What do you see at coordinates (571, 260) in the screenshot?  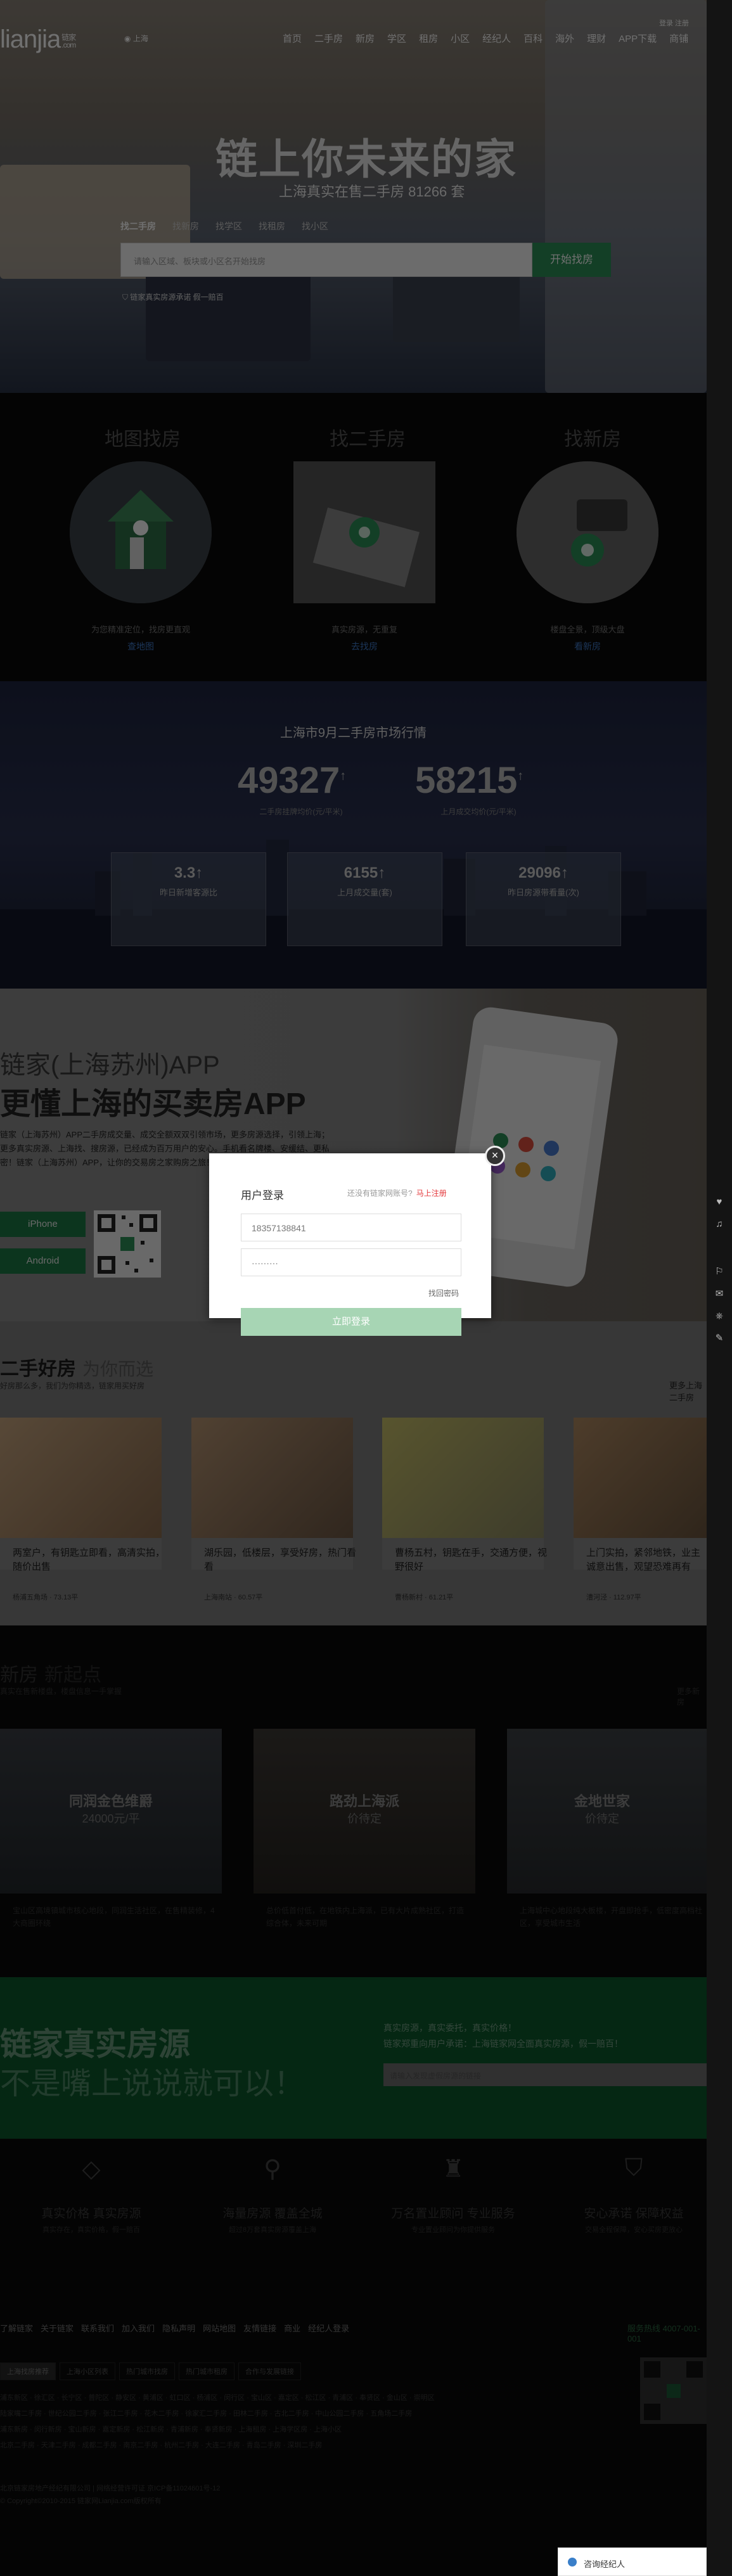 I see `search-button: 开始找房` at bounding box center [571, 260].